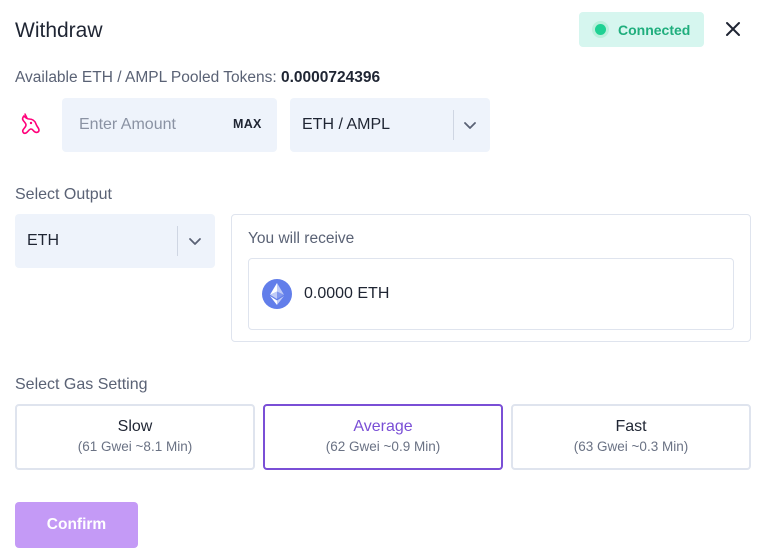  I want to click on gas-option-average: Average (62 Gwei ~0.9 Min), so click(383, 437).